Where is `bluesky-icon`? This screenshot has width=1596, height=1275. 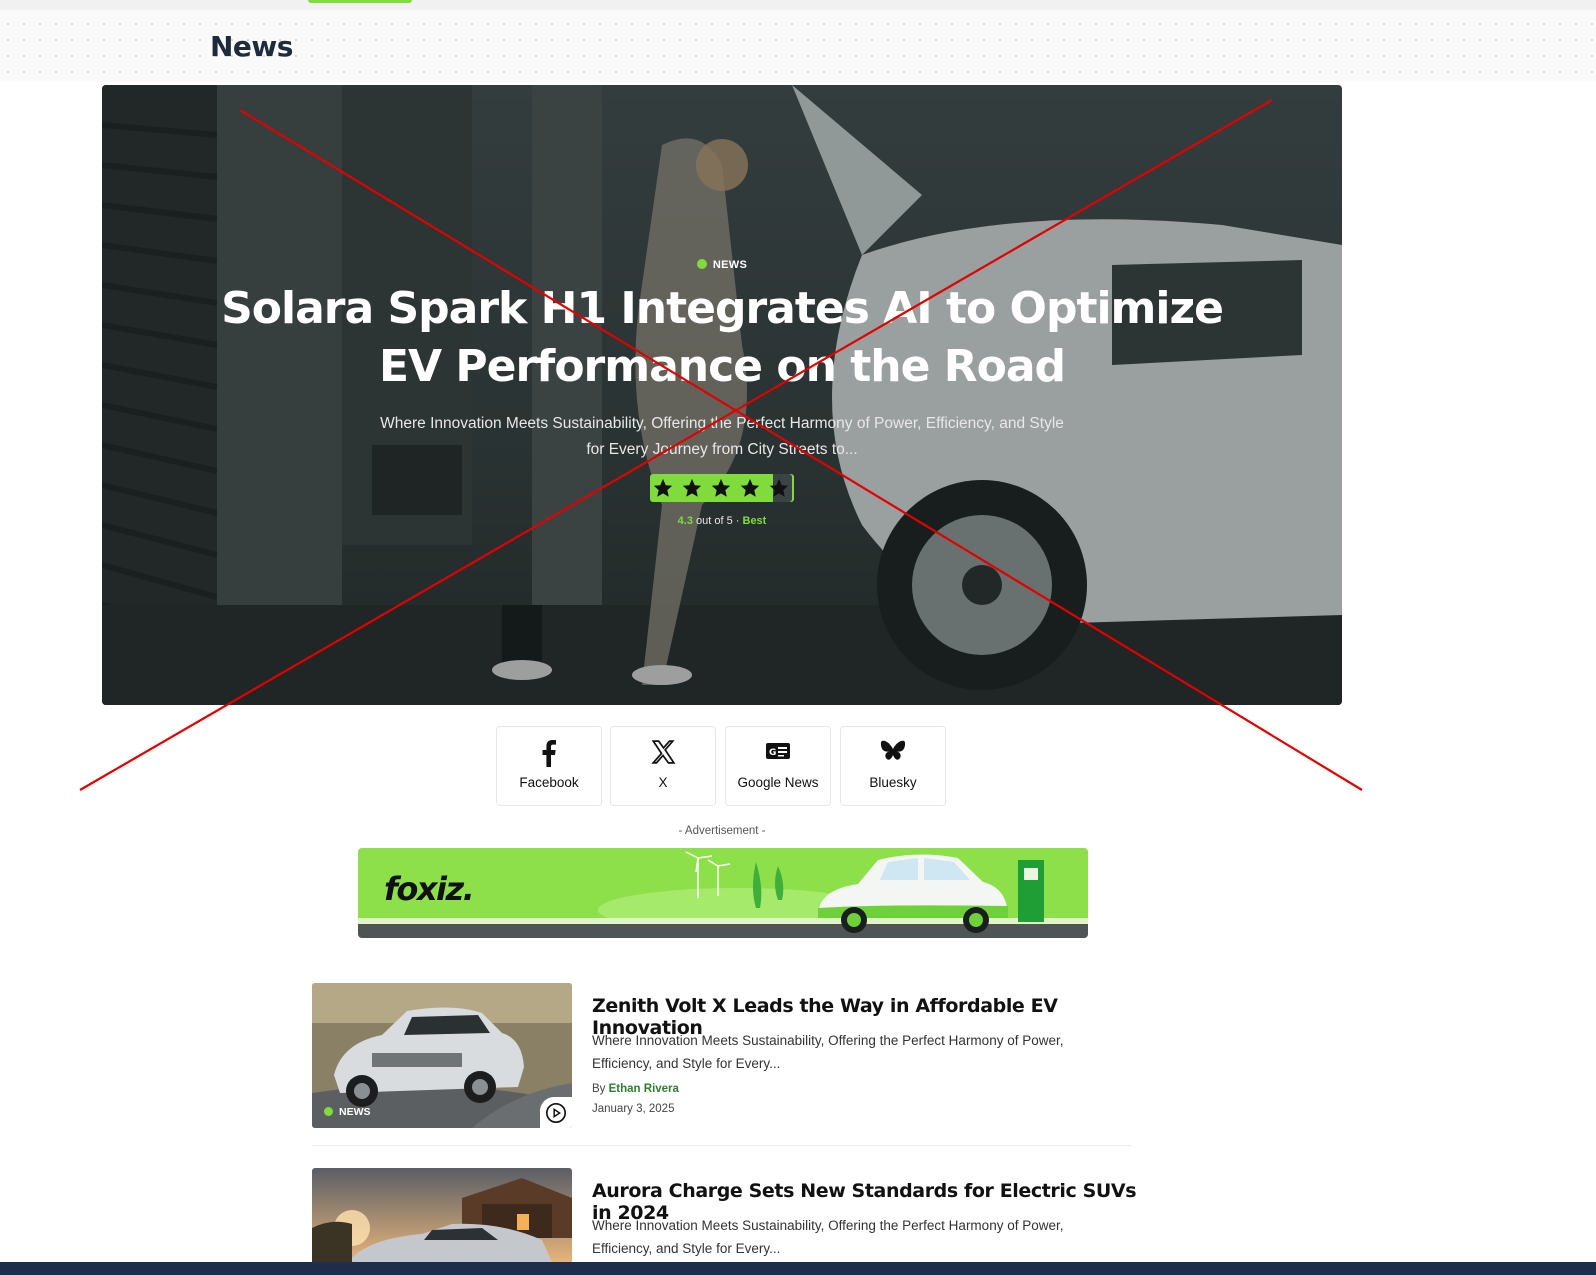 bluesky-icon is located at coordinates (893, 753).